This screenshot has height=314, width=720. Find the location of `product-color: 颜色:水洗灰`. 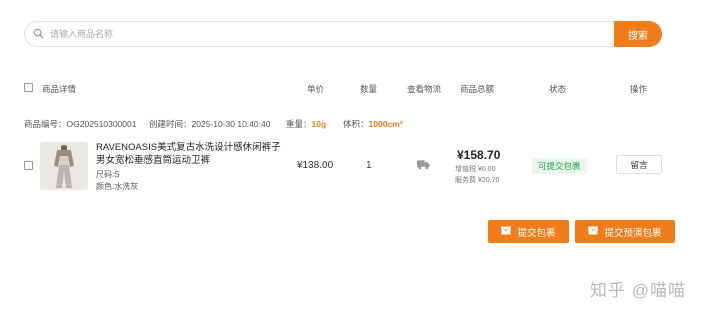

product-color: 颜色:水洗灰 is located at coordinates (117, 186).